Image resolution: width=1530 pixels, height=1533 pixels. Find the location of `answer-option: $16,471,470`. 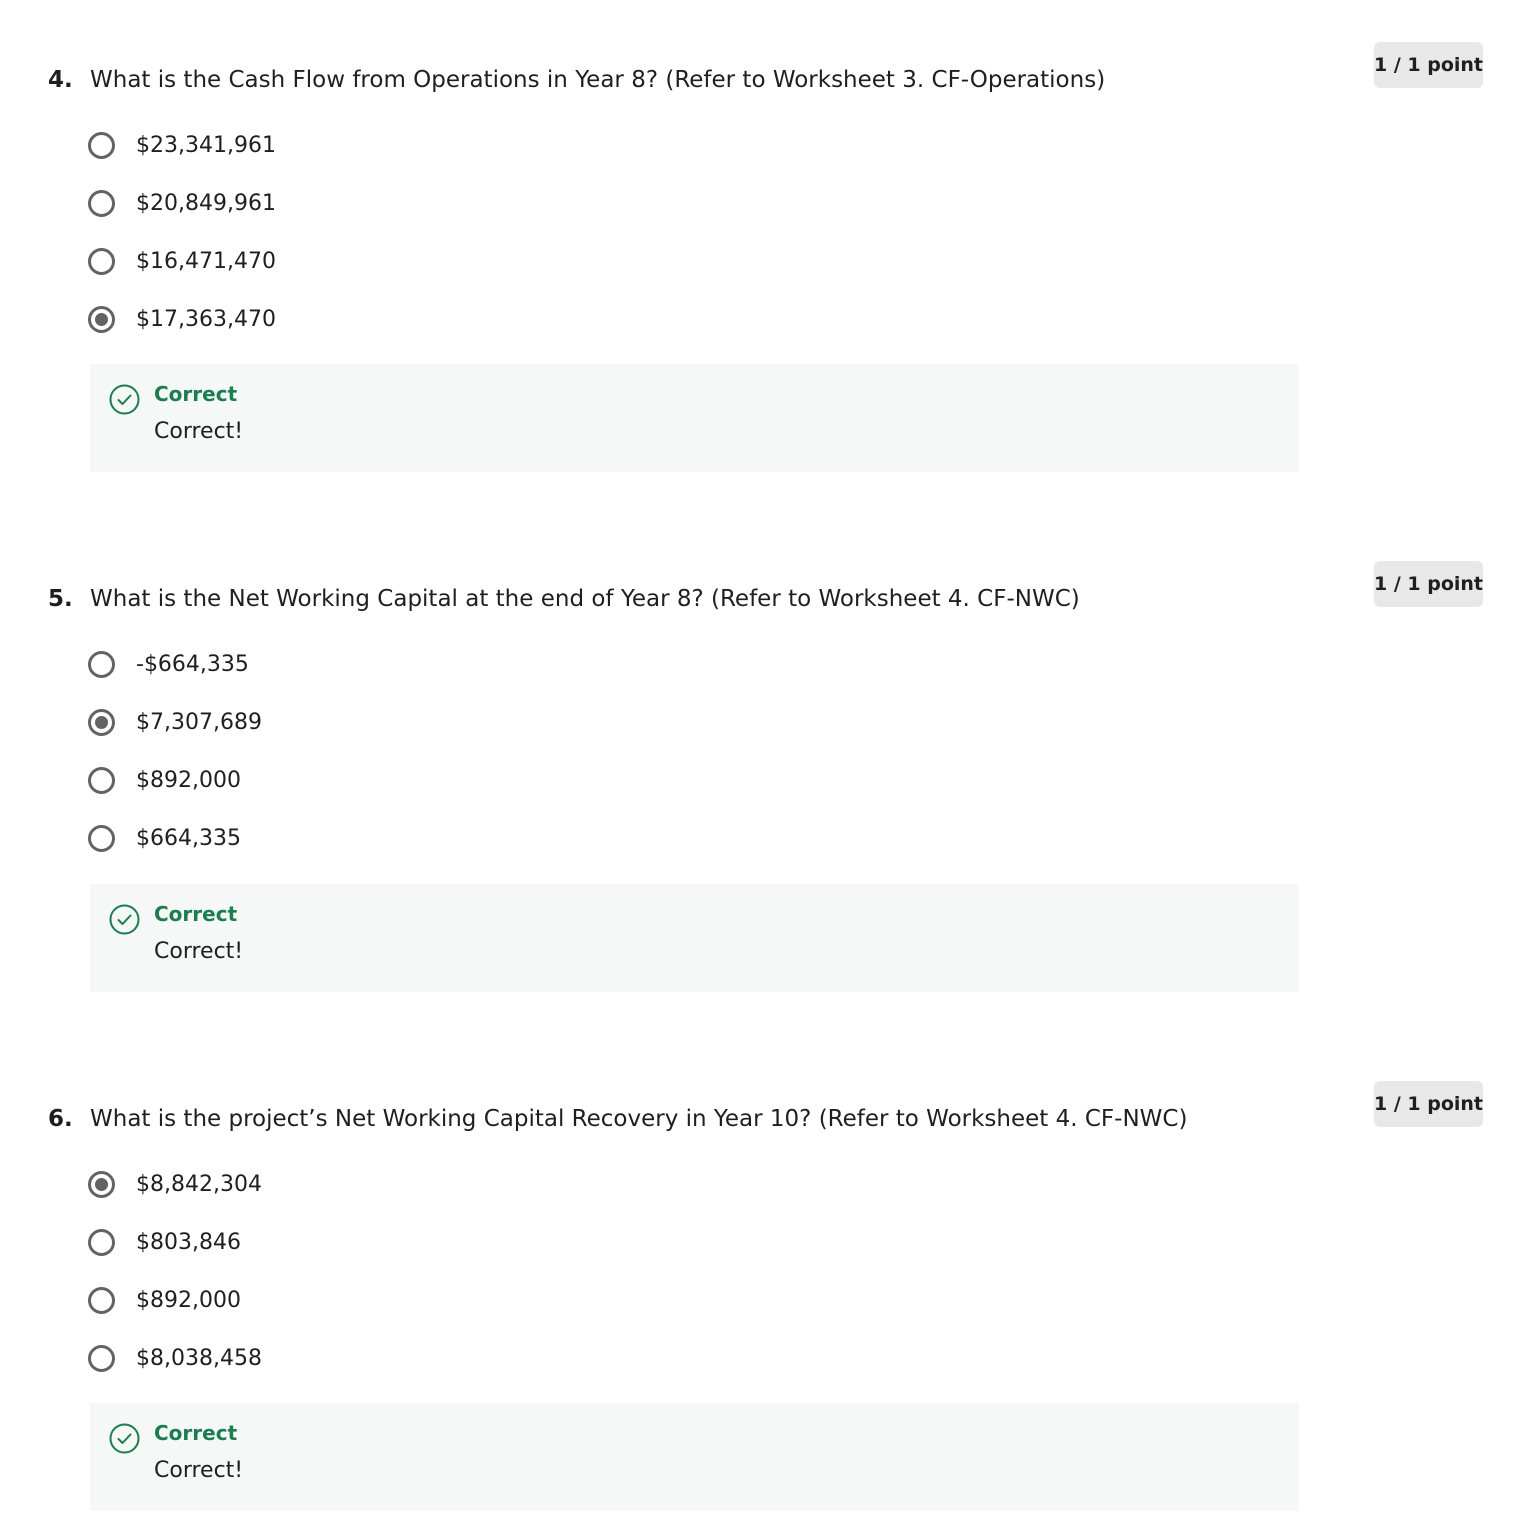

answer-option: $16,471,470 is located at coordinates (182, 261).